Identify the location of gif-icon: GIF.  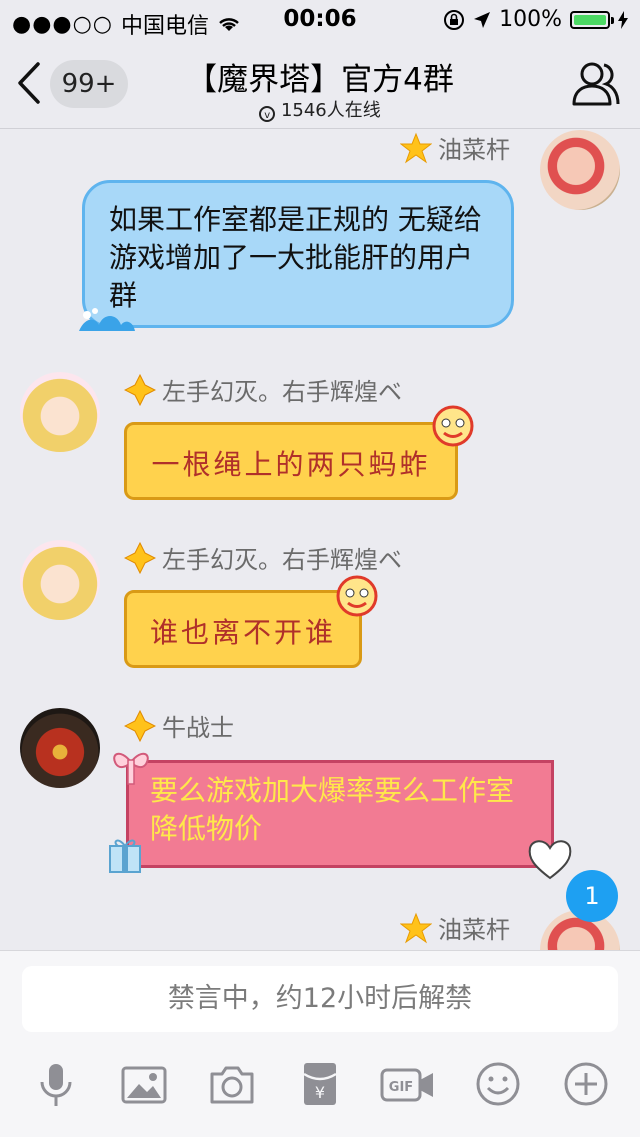
(408, 1084).